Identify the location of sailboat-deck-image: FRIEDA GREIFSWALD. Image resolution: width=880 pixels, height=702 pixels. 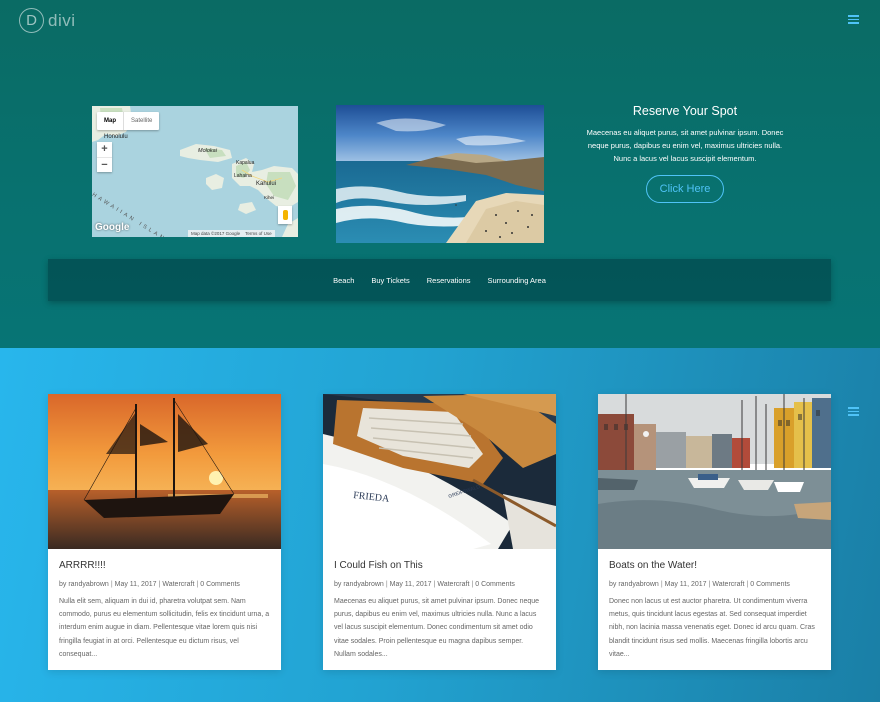
(439, 471).